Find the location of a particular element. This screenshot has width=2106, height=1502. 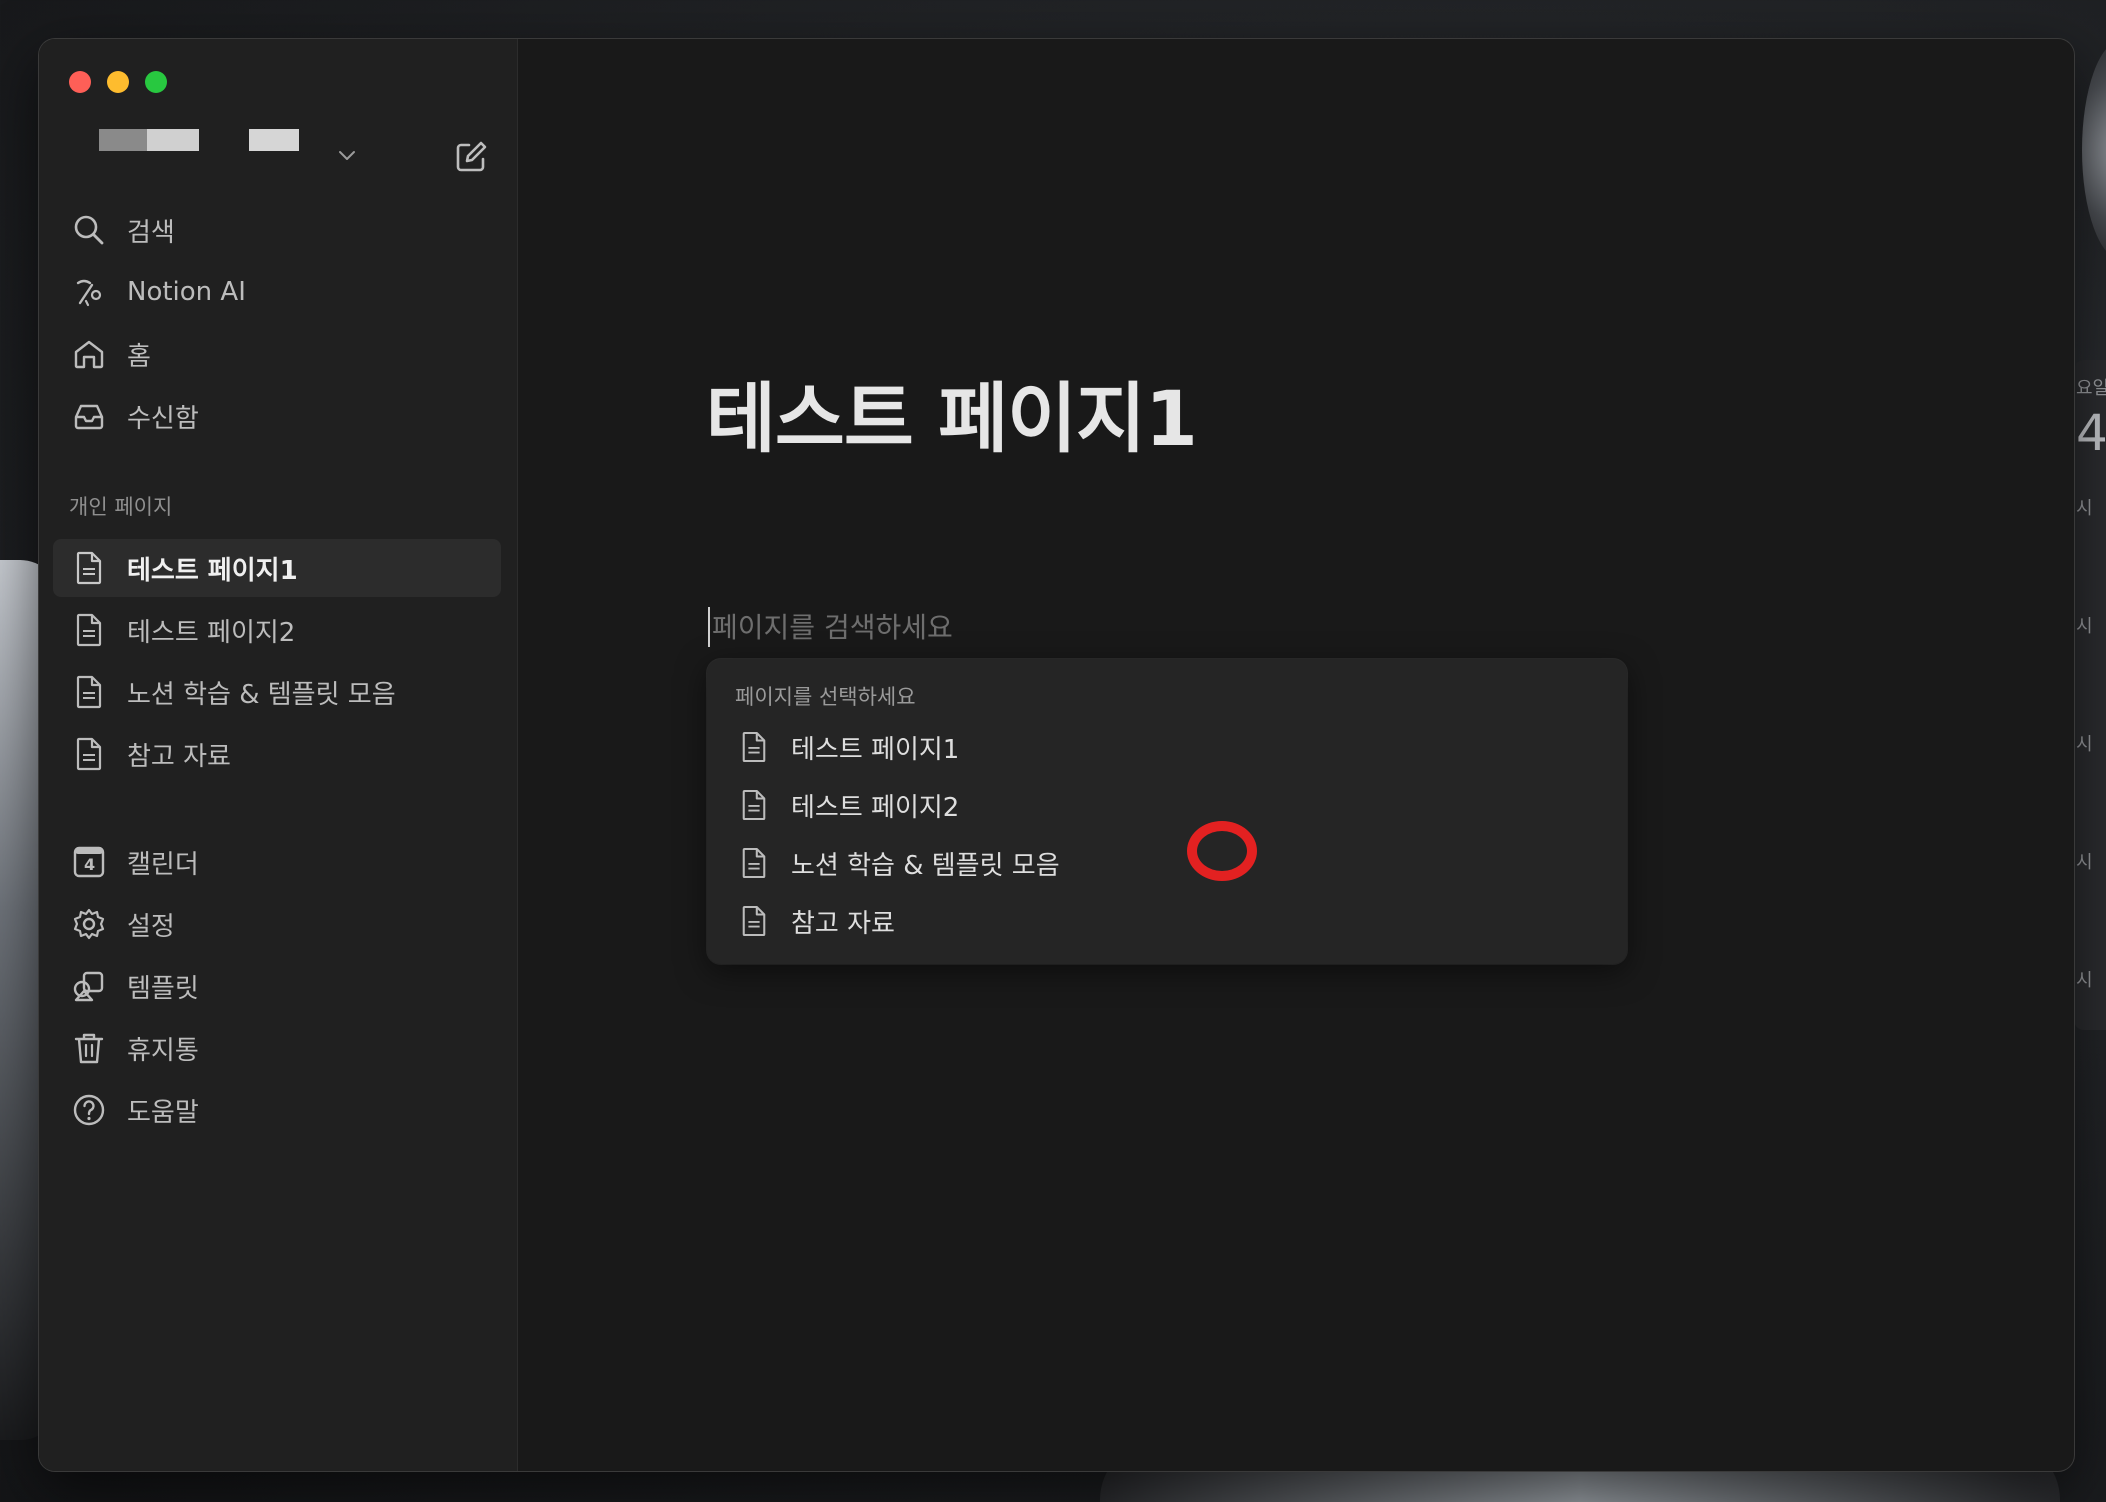

sidebar-item-label: 참고 자료 is located at coordinates (179, 756).